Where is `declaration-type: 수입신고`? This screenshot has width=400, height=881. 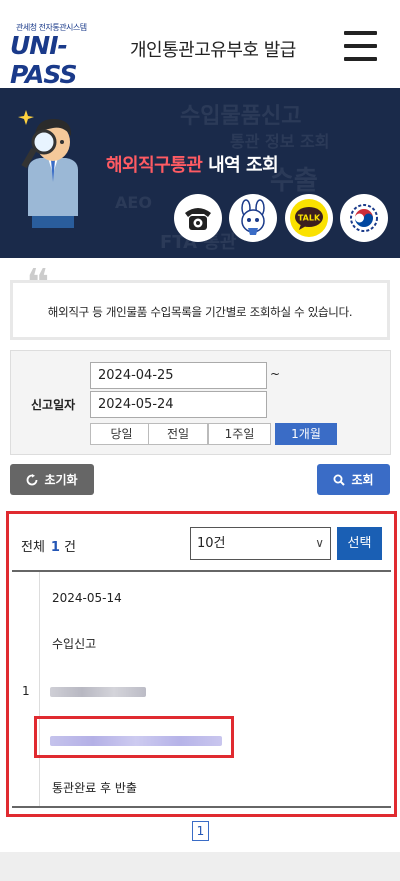 declaration-type: 수입신고 is located at coordinates (74, 644).